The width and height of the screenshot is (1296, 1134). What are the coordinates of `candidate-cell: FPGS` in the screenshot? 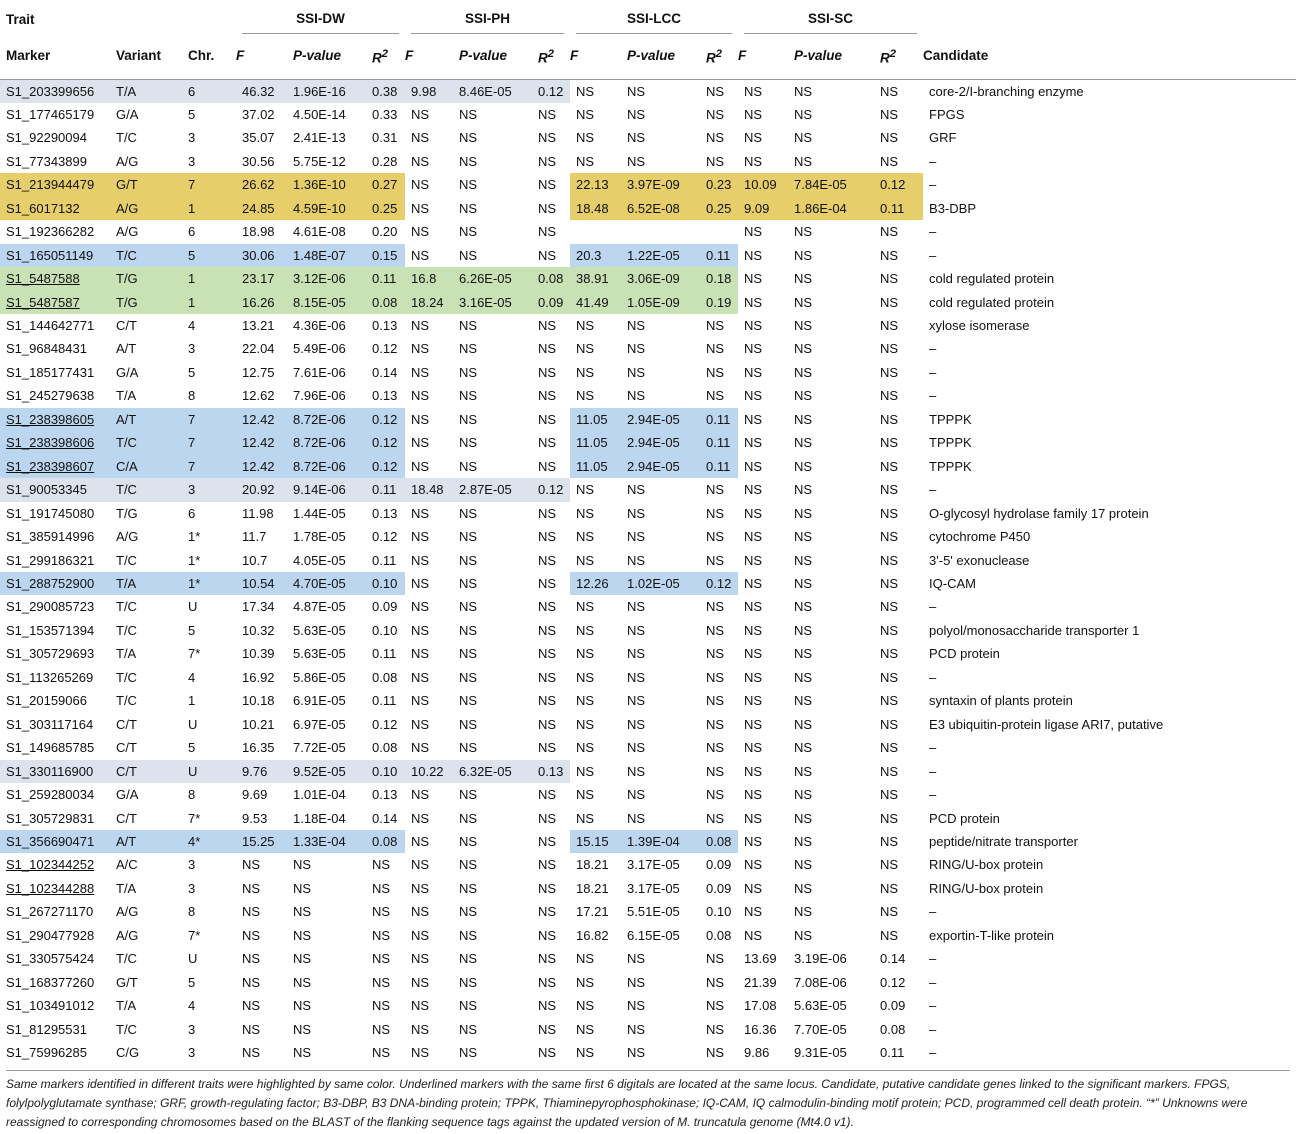 It's located at (947, 114).